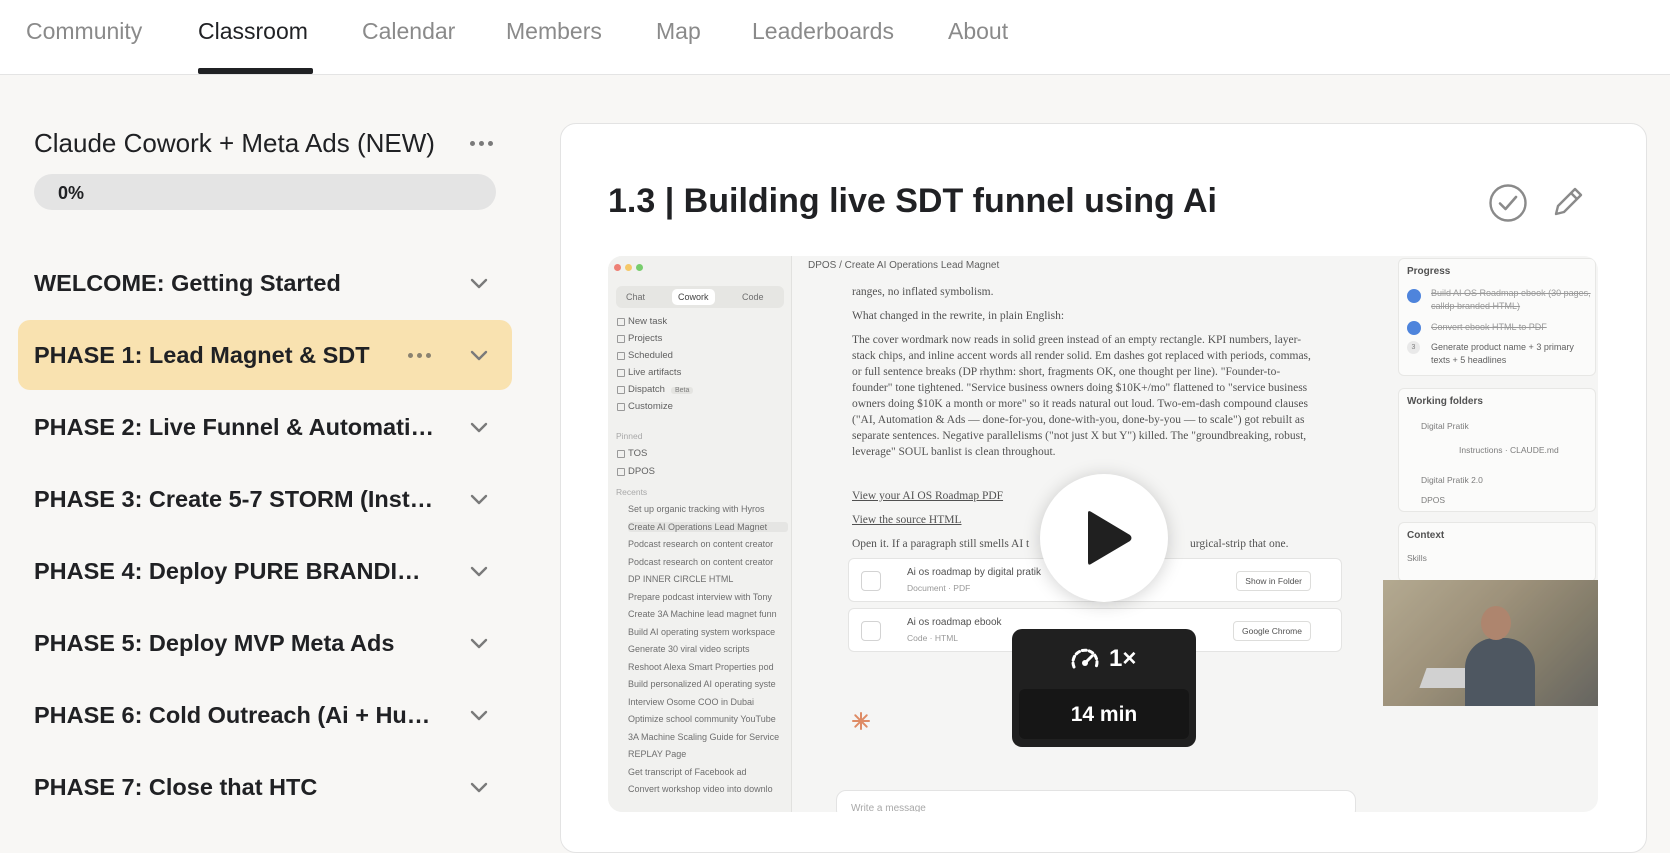 The width and height of the screenshot is (1670, 853). I want to click on module-more-button, so click(419, 355).